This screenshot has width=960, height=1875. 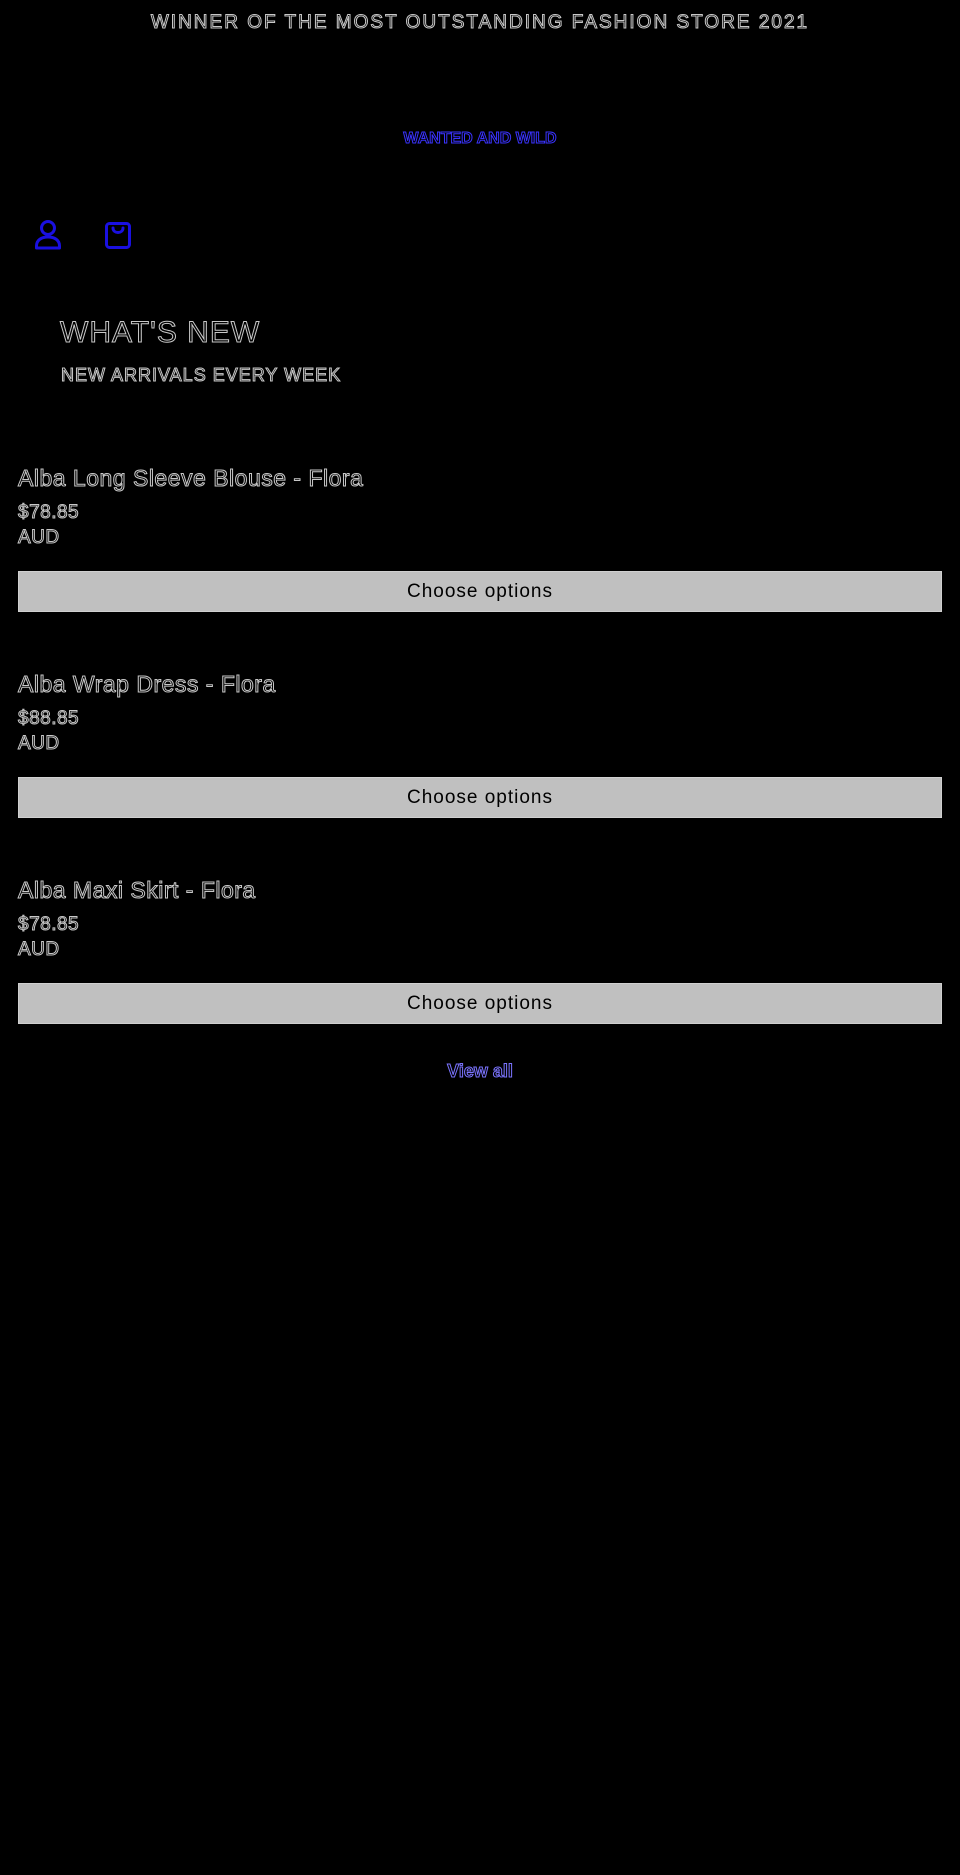 What do you see at coordinates (480, 139) in the screenshot?
I see `brand-logo-link: WANTED AND WILD` at bounding box center [480, 139].